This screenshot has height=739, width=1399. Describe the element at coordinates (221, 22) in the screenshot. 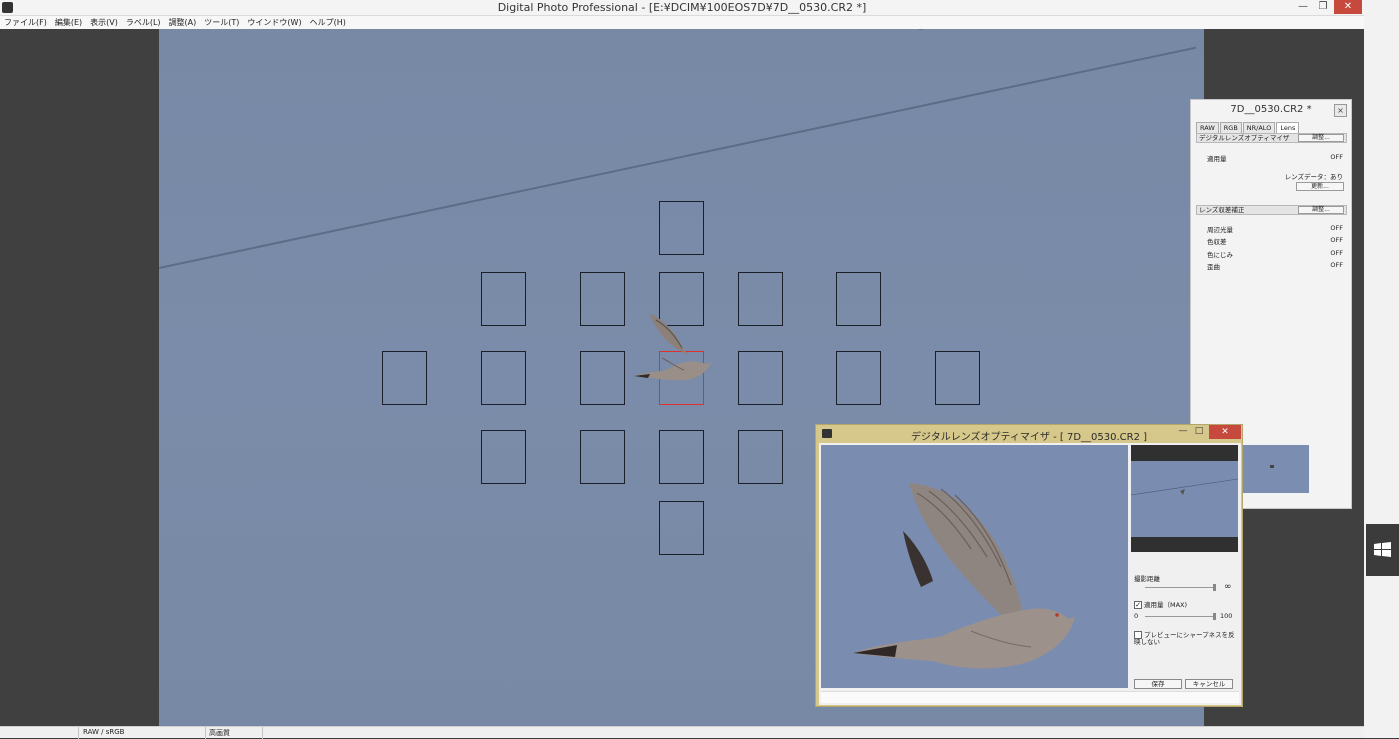

I see `menu-tools: ツール(T)` at that location.